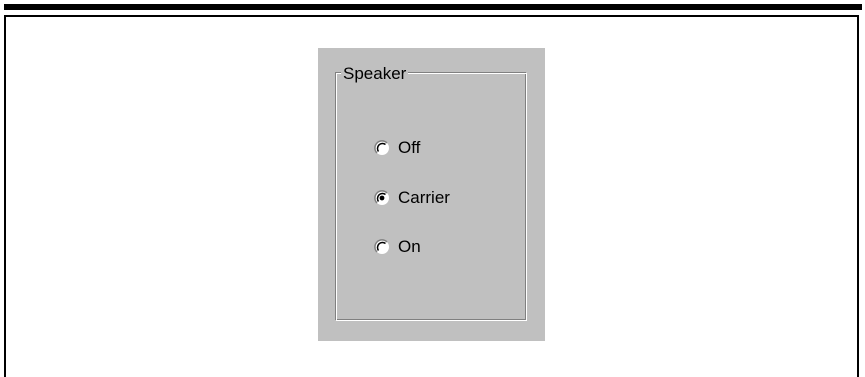 The height and width of the screenshot is (377, 865). Describe the element at coordinates (409, 147) in the screenshot. I see `radio-off-label: Off` at that location.